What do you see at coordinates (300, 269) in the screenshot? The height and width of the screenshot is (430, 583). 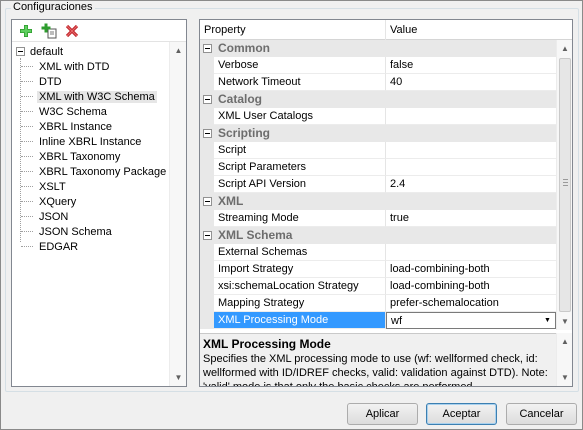 I see `property-name: Import Strategy` at bounding box center [300, 269].